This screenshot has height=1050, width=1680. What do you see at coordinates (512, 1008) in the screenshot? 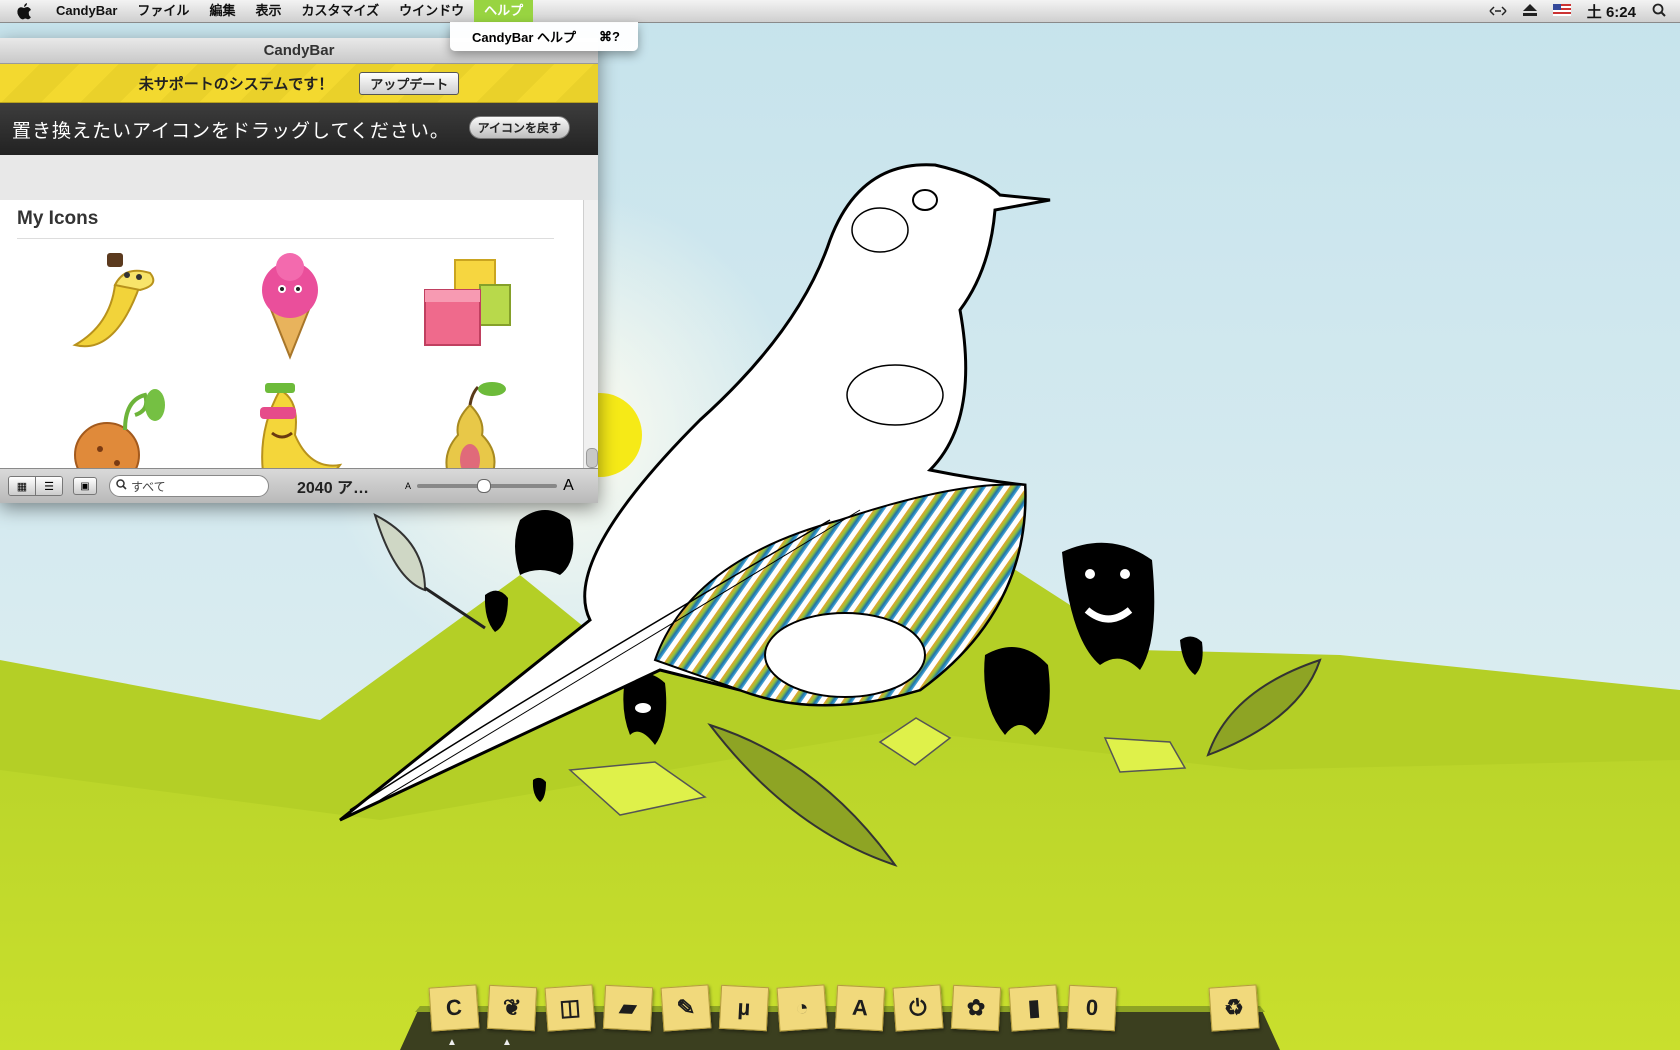
I see `dock-item-fox-app-icon: ❦` at bounding box center [512, 1008].